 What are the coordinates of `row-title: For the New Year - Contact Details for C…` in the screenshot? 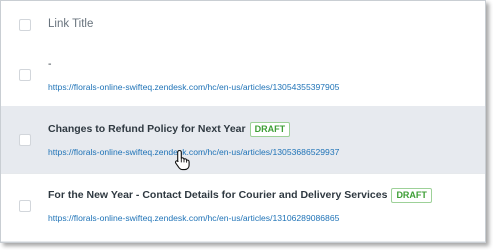 It's located at (218, 195).